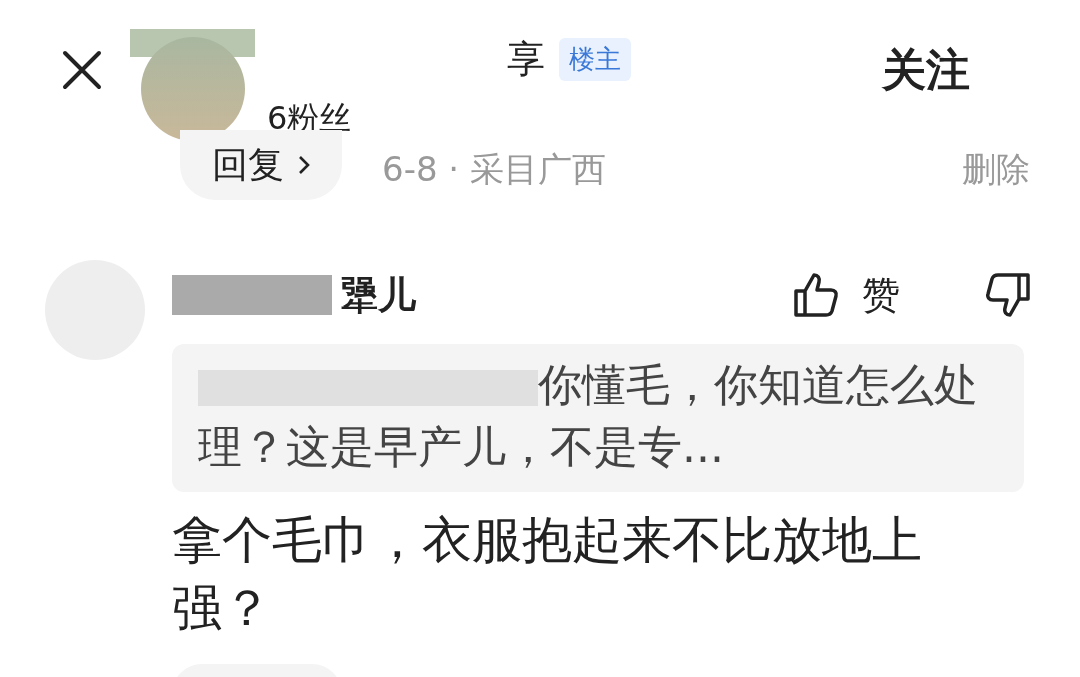  I want to click on comment-meta: 6-8 · 采目广西, so click(494, 169).